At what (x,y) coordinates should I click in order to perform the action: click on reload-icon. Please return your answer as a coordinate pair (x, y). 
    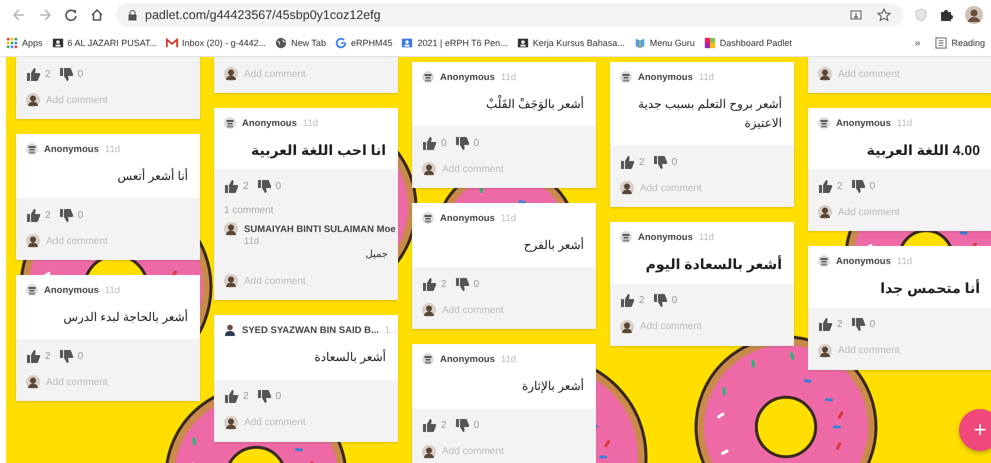
    Looking at the image, I should click on (71, 15).